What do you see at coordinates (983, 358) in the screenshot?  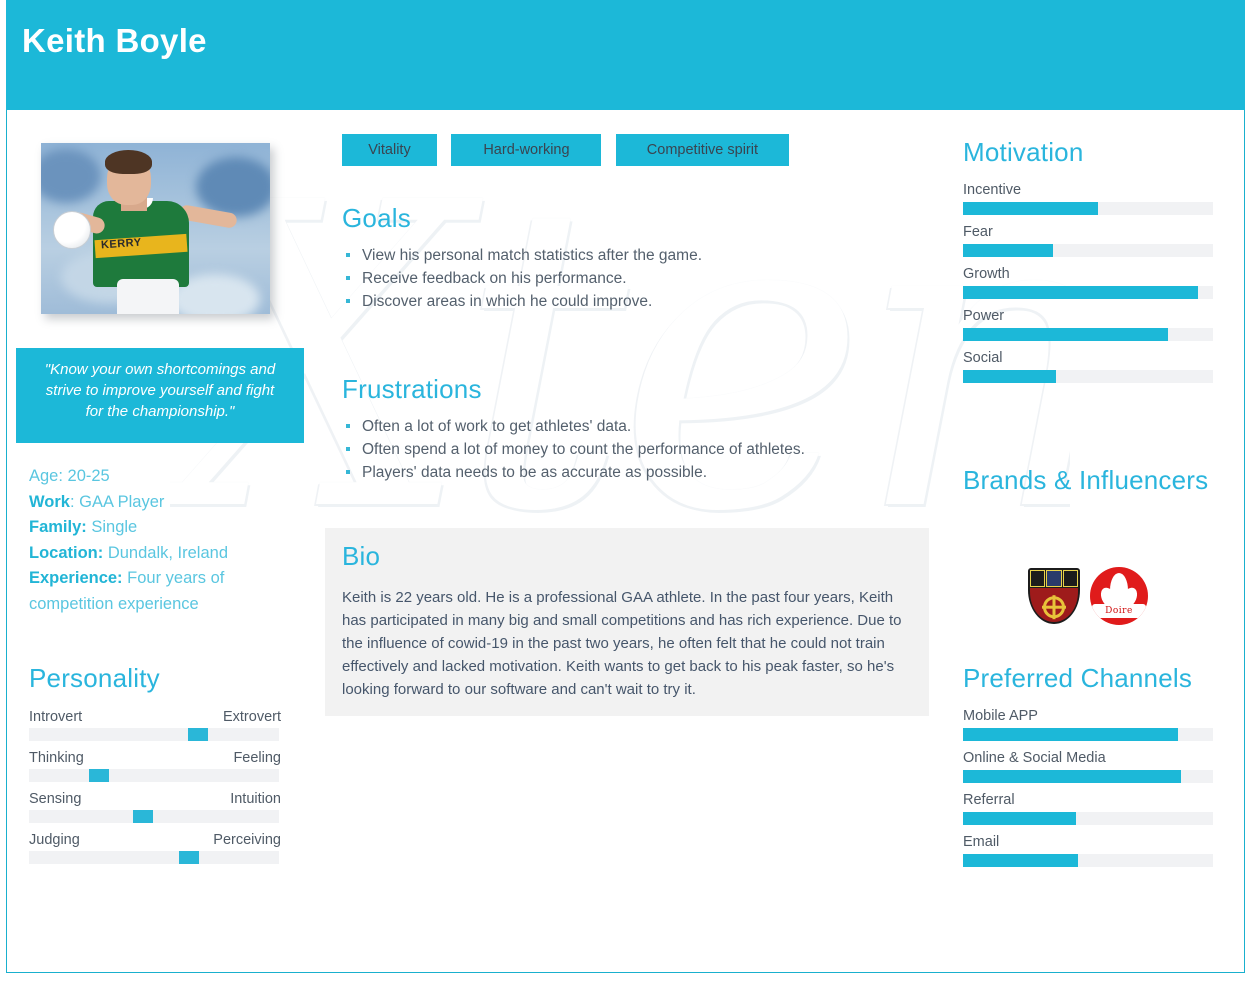 I see `bar-label: Social` at bounding box center [983, 358].